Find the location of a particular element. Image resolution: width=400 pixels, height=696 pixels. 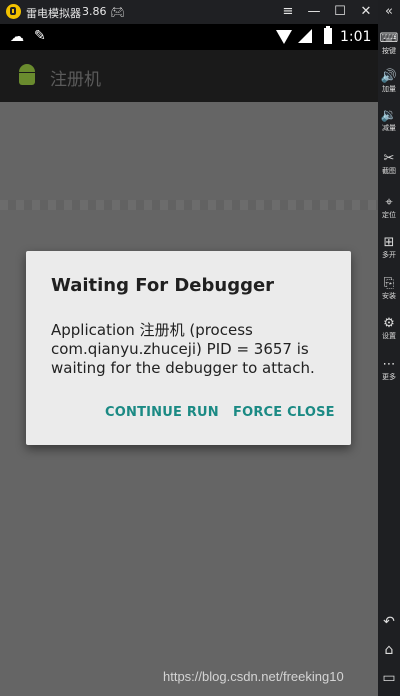

status-clock: 1:01 is located at coordinates (356, 37).